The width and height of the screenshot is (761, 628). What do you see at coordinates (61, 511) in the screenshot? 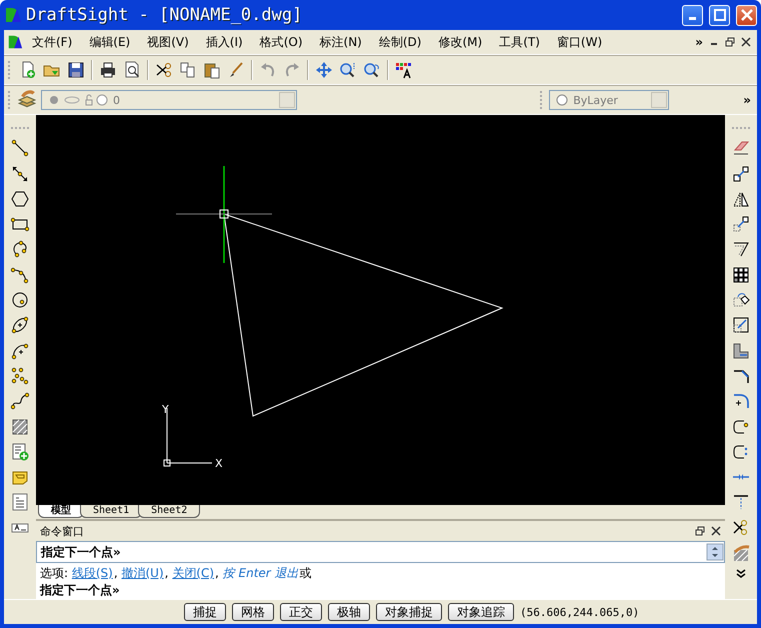
I see `sheet-tab: 模型` at bounding box center [61, 511].